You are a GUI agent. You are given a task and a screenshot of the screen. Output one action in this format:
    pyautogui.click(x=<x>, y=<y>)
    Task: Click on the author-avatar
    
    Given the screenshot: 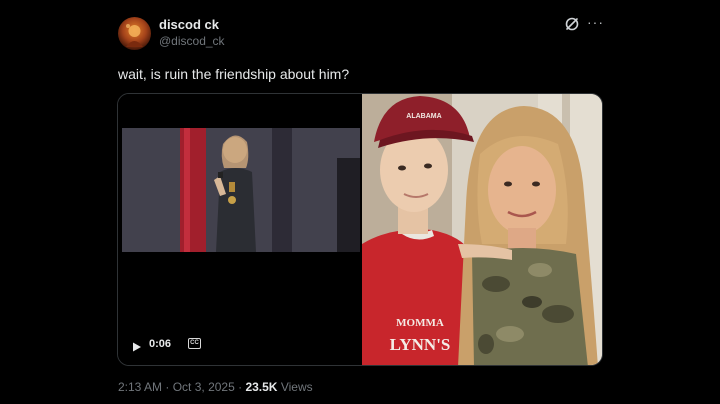 What is the action you would take?
    pyautogui.click(x=134, y=33)
    